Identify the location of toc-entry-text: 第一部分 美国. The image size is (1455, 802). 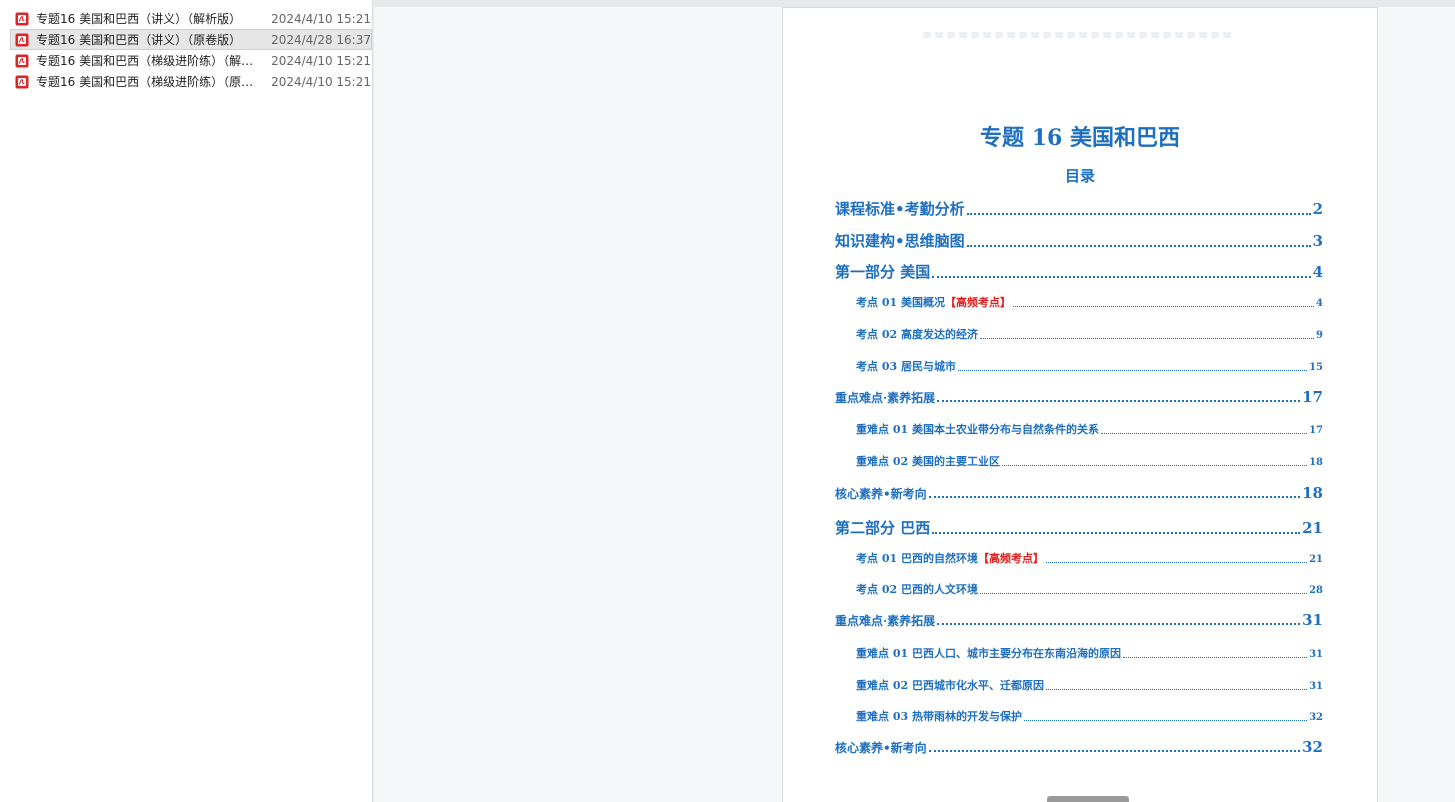
(883, 272).